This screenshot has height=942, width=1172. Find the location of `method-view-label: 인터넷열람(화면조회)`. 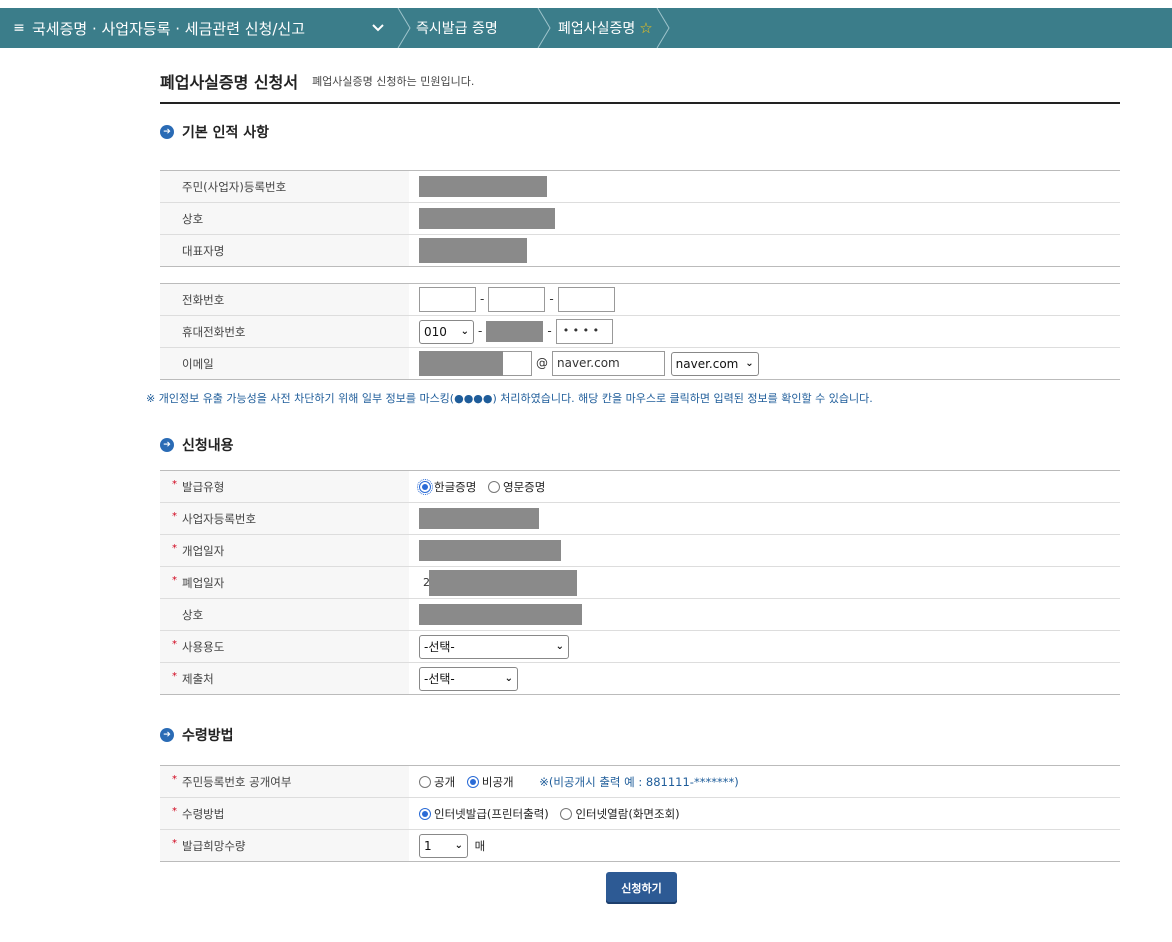

method-view-label: 인터넷열람(화면조회) is located at coordinates (627, 814).